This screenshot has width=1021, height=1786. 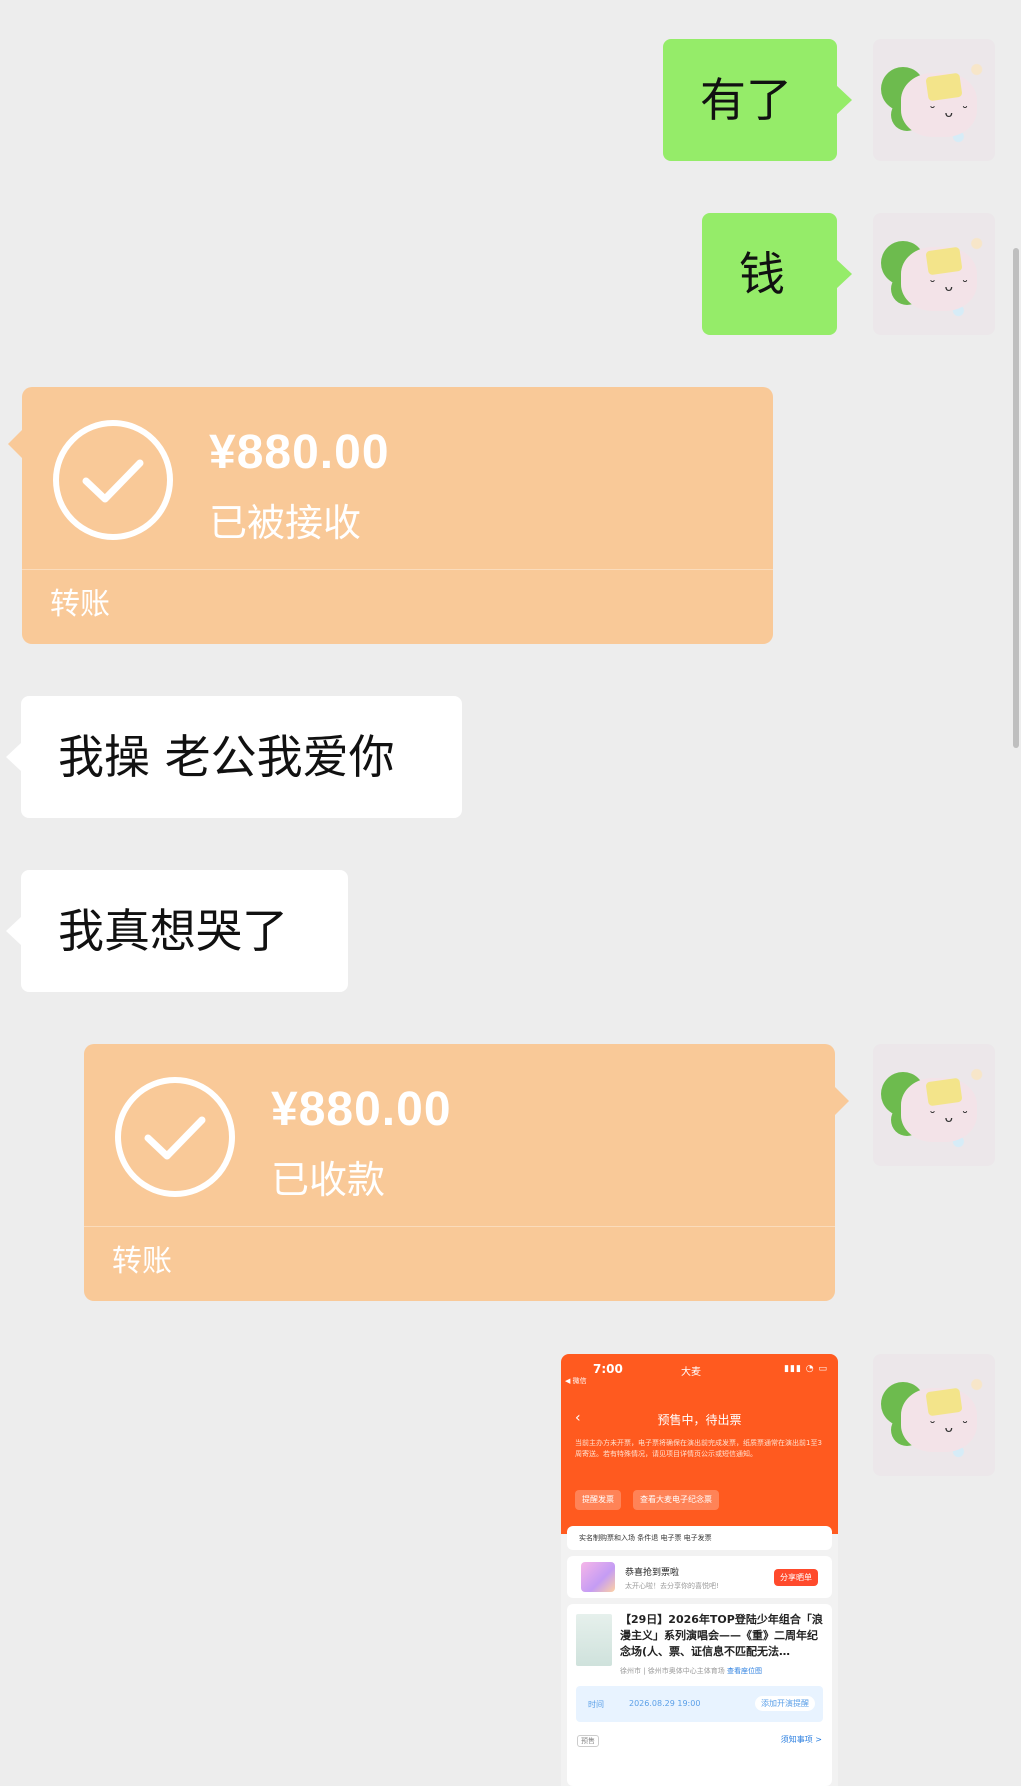 I want to click on message-bubble: 我操 老公我爱你, so click(x=234, y=757).